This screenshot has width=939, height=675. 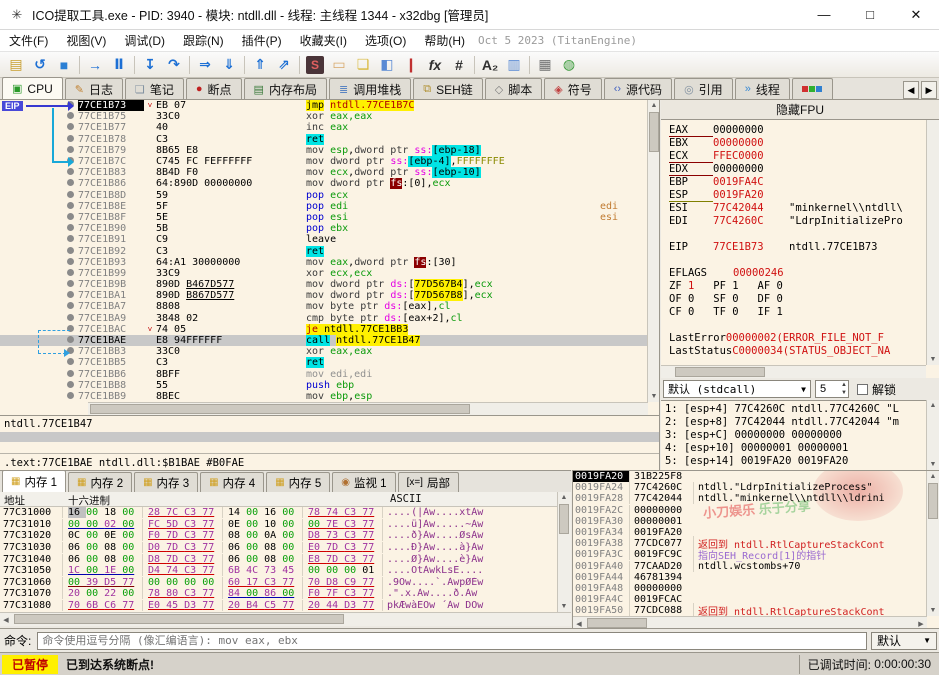 I want to click on minimize-button: —, so click(x=824, y=14).